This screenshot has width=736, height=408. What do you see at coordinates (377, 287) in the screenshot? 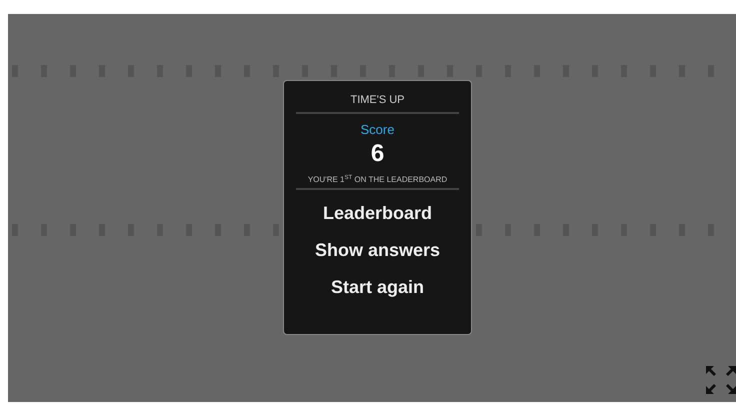
I see `menu-button: Start again` at bounding box center [377, 287].